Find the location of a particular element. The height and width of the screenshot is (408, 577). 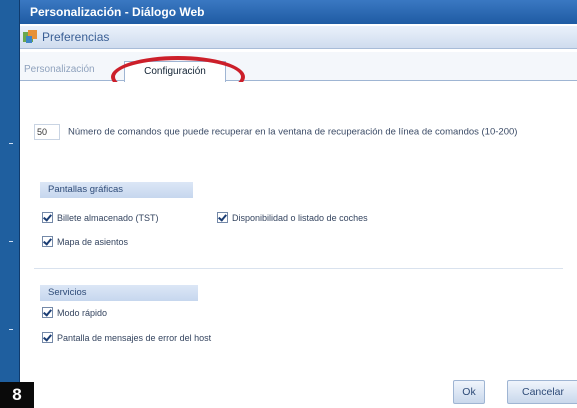

checkbox-row: Mapa de asientos is located at coordinates (85, 241).